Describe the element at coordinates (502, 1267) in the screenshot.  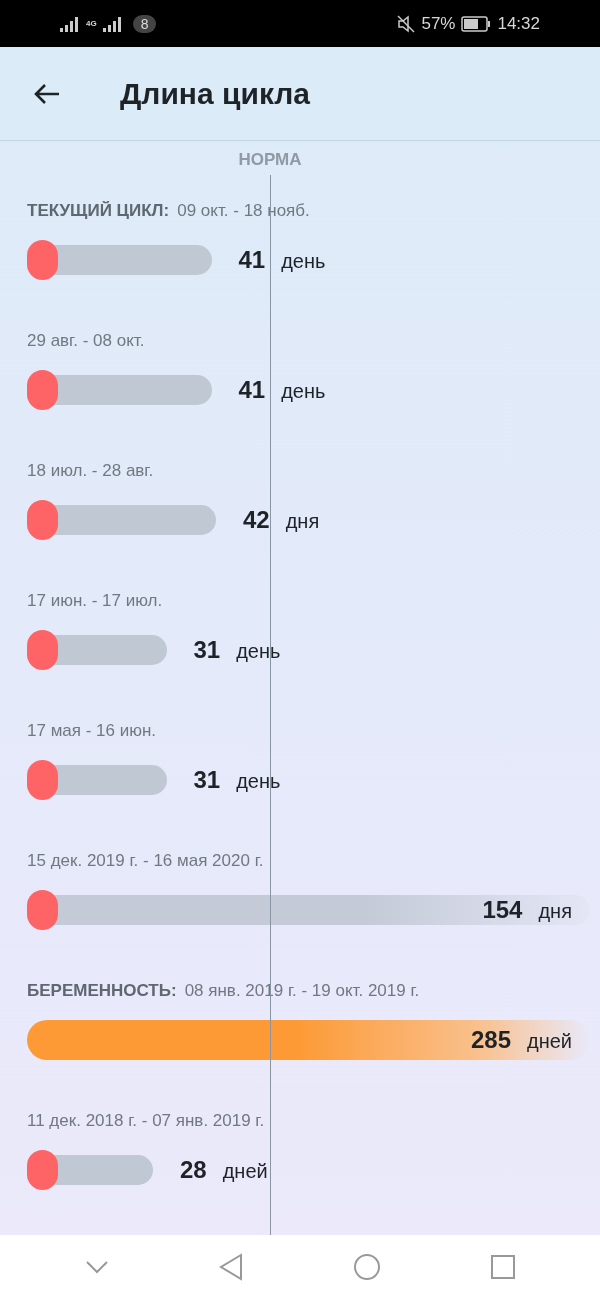
I see `recents-icon` at that location.